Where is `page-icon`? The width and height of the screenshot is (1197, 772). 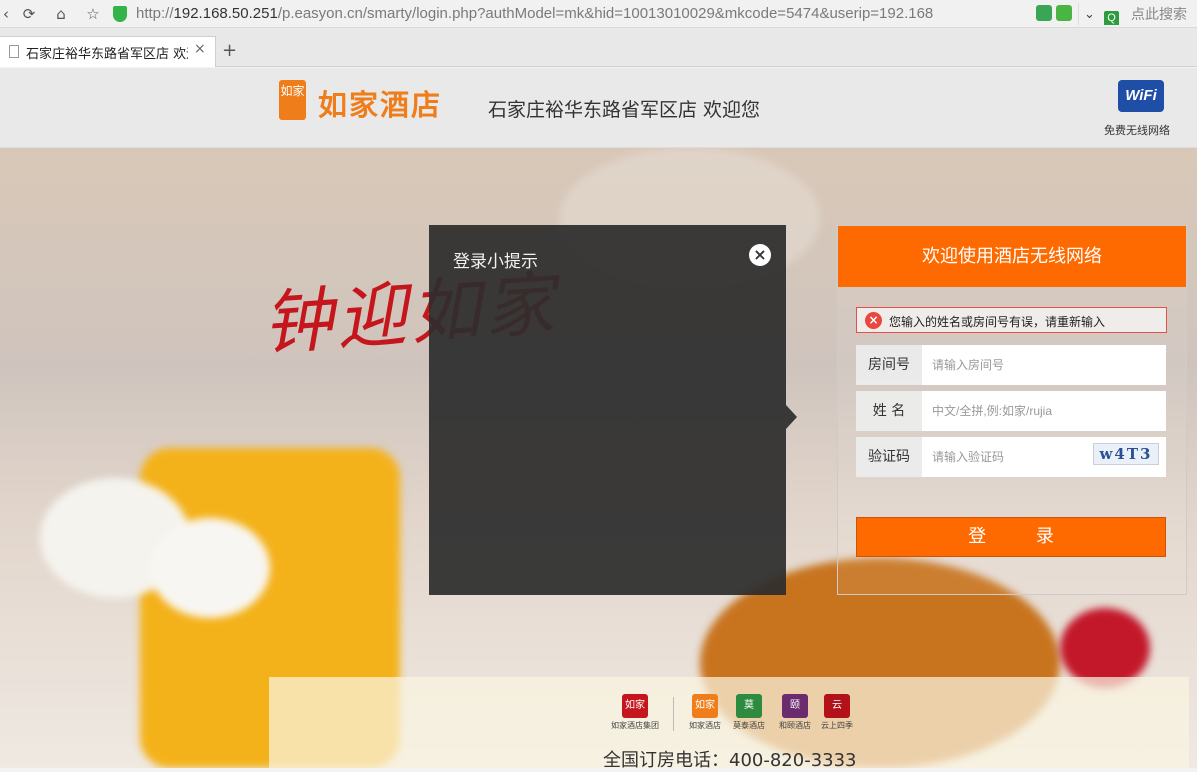 page-icon is located at coordinates (14, 51).